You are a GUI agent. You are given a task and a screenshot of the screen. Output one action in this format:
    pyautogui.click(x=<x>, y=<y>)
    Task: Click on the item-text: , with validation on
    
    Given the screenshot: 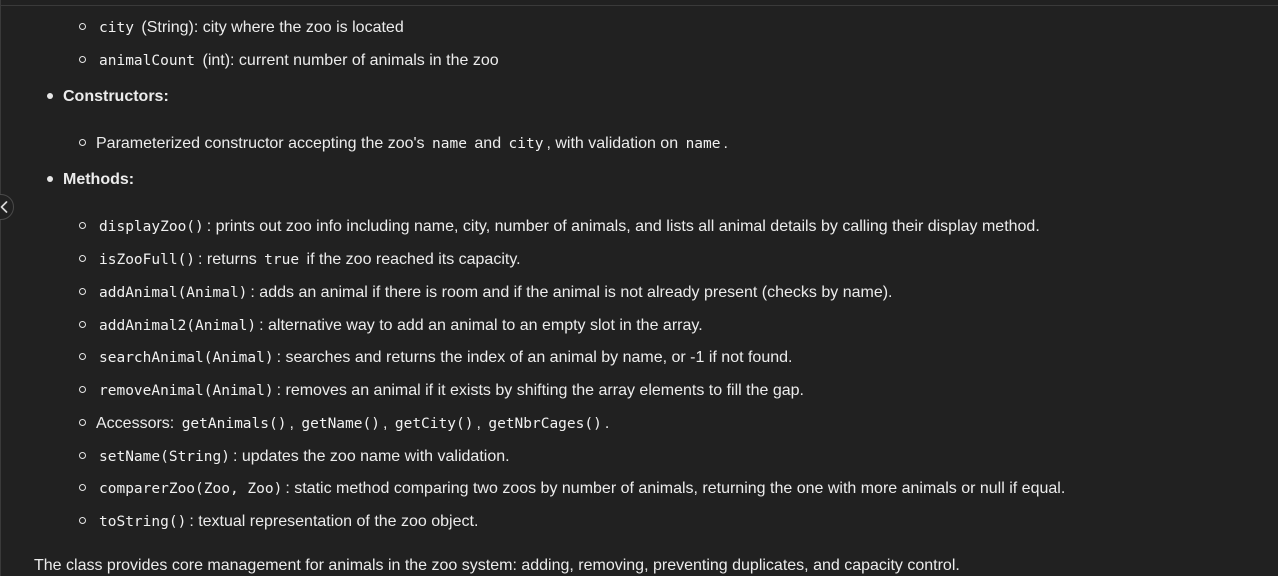 What is the action you would take?
    pyautogui.click(x=612, y=143)
    